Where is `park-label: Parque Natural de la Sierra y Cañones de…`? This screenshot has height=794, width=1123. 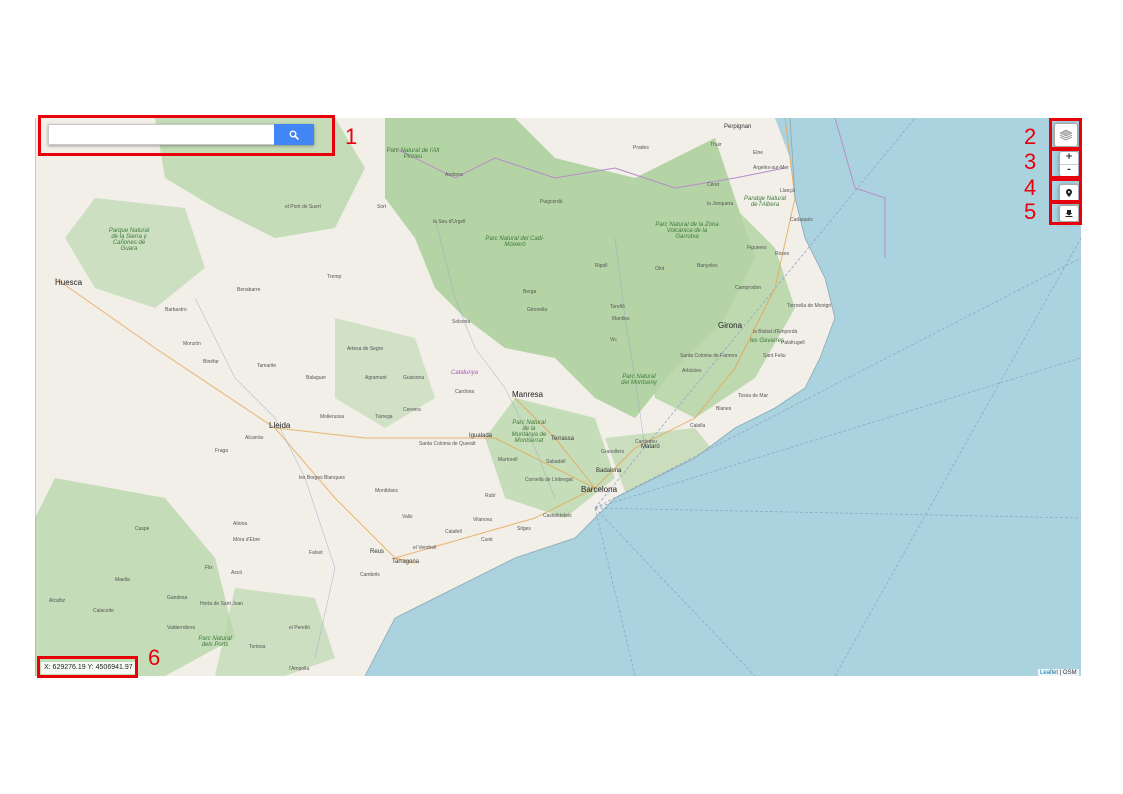 park-label: Parque Natural de la Sierra y Cañones de… is located at coordinates (129, 240).